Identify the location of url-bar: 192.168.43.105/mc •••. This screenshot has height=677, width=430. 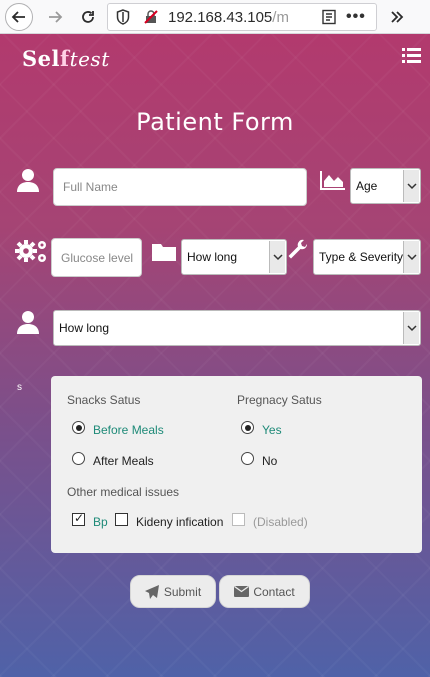
(242, 17).